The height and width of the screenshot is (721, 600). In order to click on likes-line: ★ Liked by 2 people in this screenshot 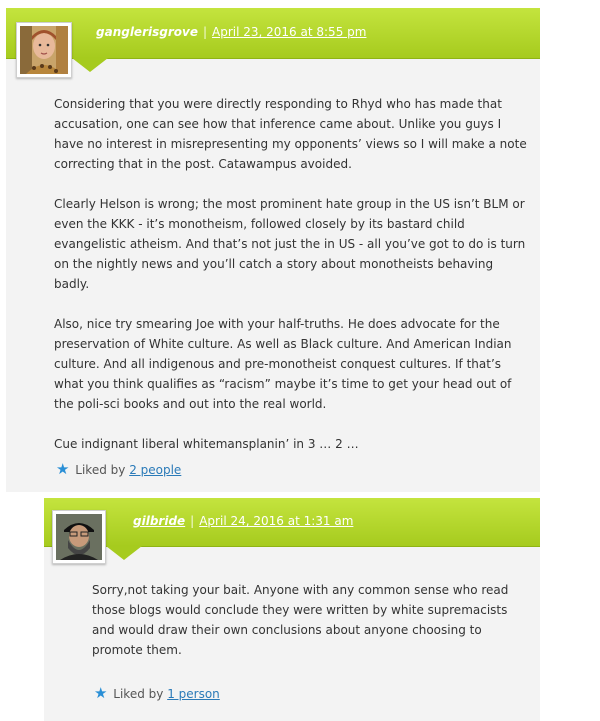, I will do `click(118, 469)`.